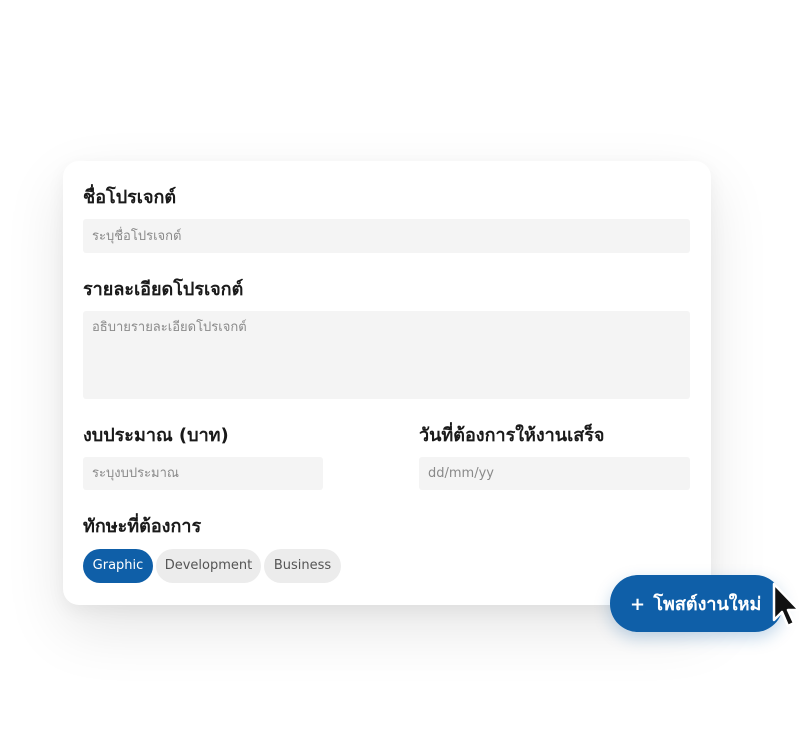 The width and height of the screenshot is (810, 747). I want to click on post-new-job-label: โพสต์งานใหม่, so click(707, 604).